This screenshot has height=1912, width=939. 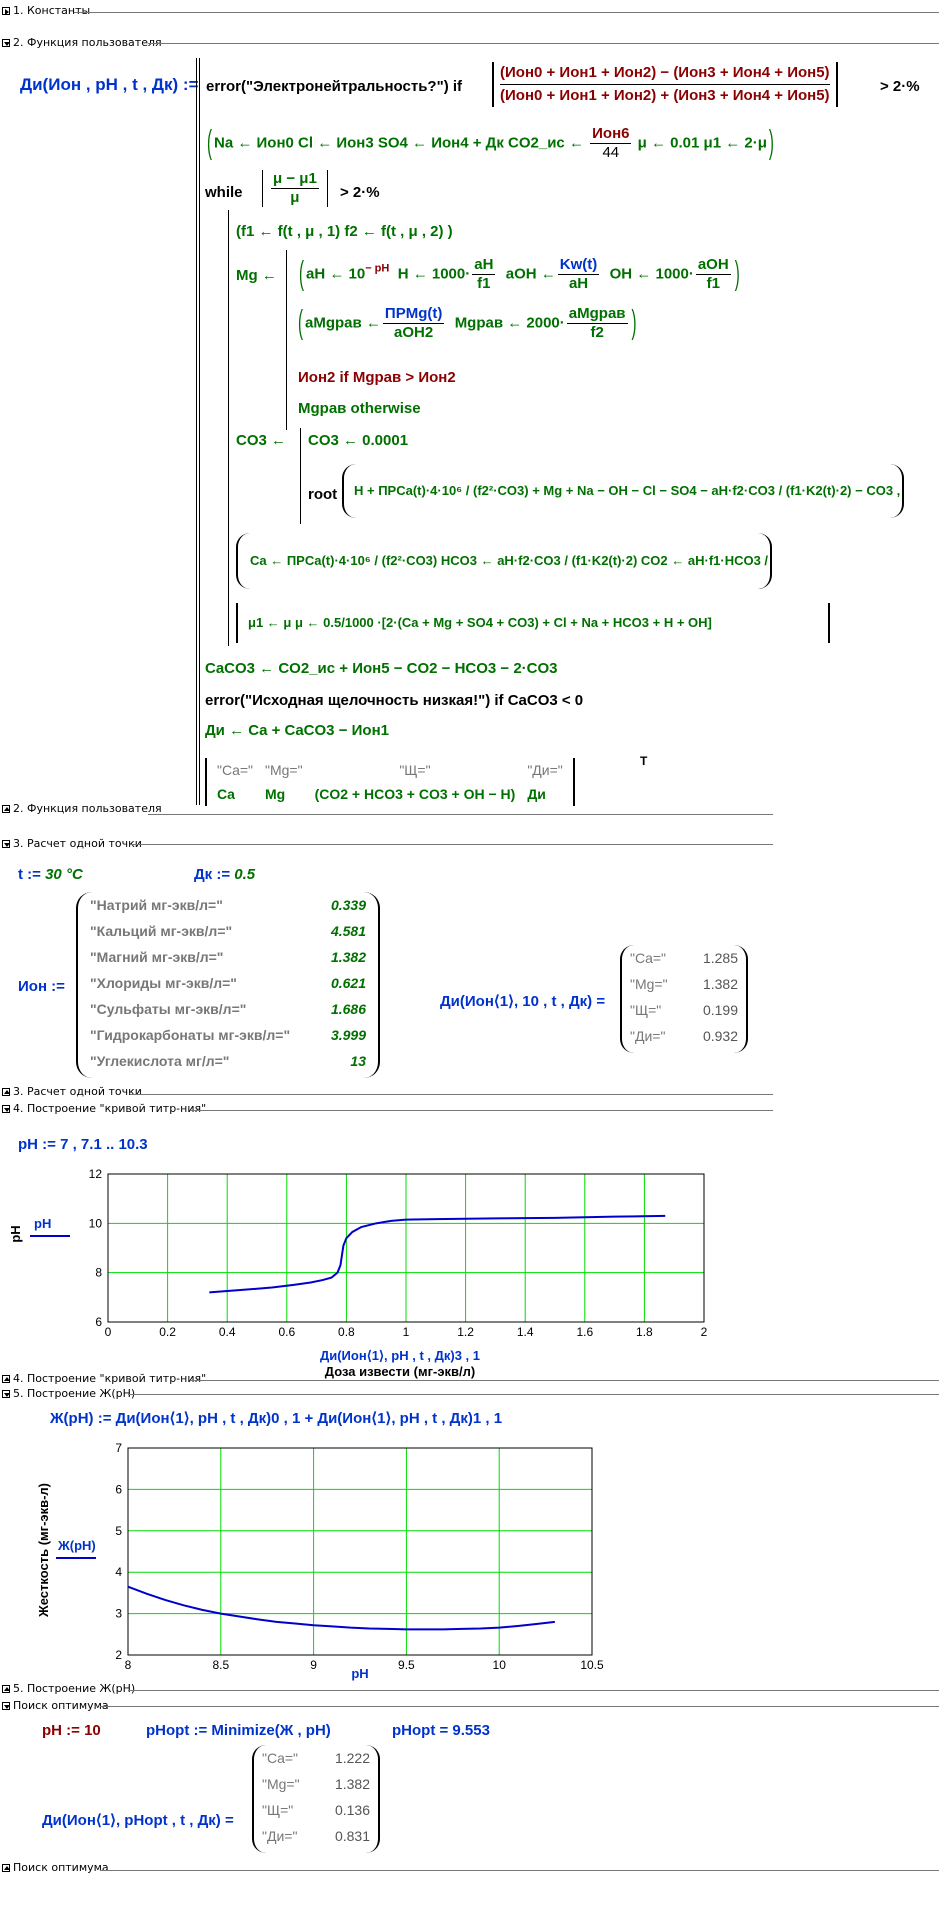 What do you see at coordinates (377, 378) in the screenshot?
I see `mg-line-3: Ион2 if Mgрав > Ион2` at bounding box center [377, 378].